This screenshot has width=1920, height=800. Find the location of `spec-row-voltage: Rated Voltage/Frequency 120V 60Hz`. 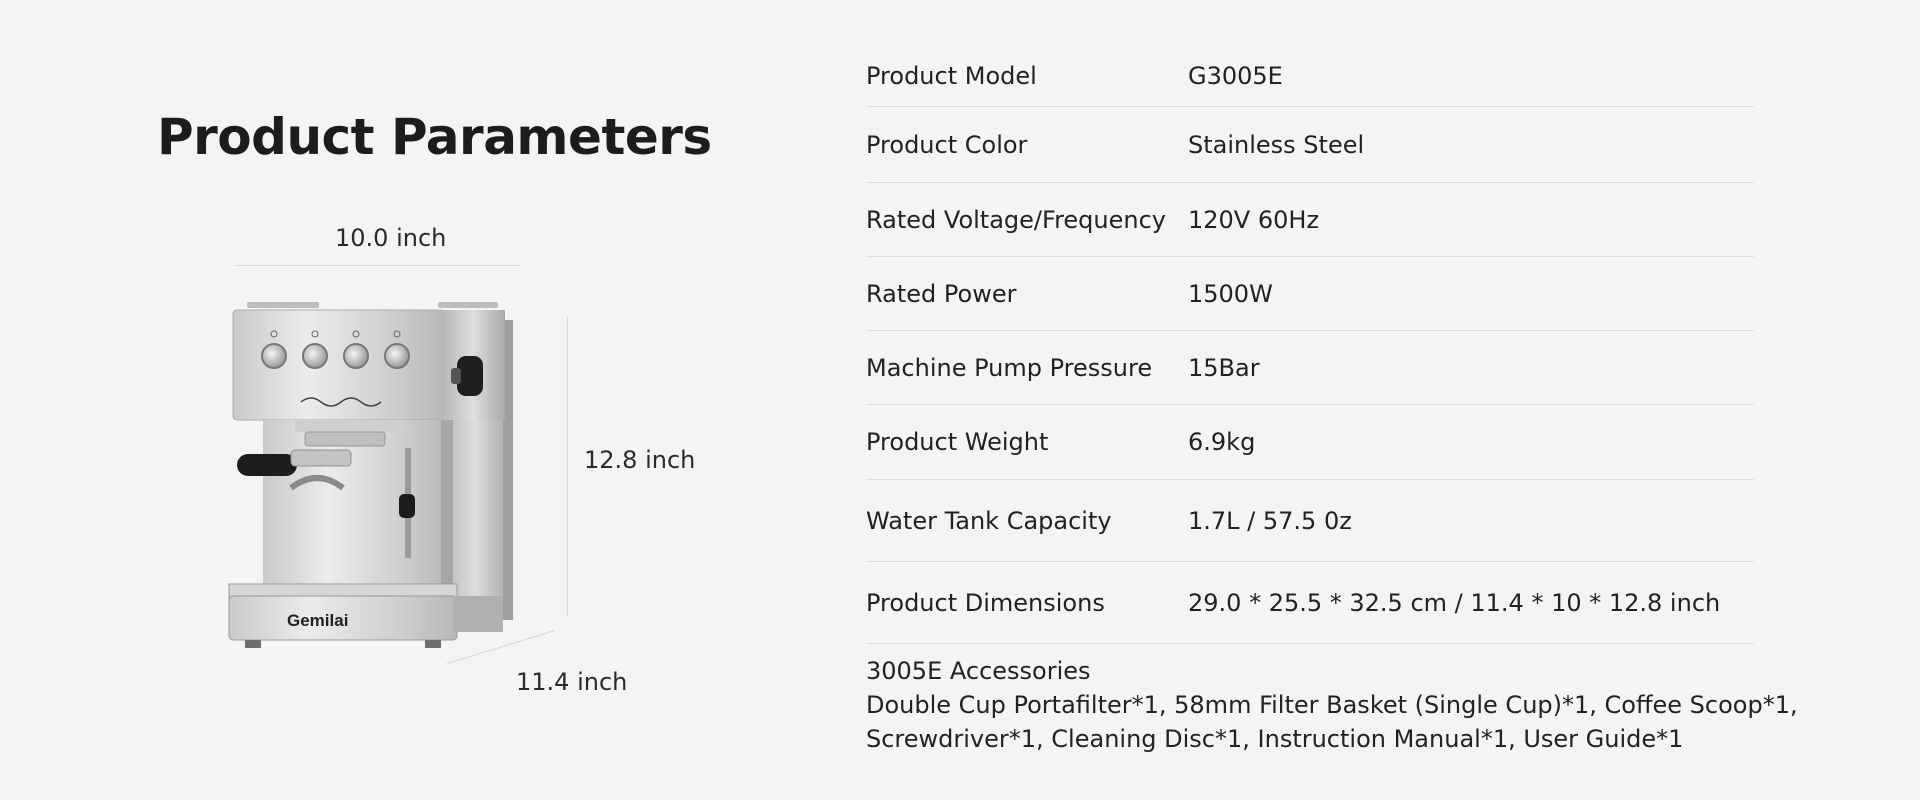

spec-row-voltage: Rated Voltage/Frequency 120V 60Hz is located at coordinates (1310, 220).